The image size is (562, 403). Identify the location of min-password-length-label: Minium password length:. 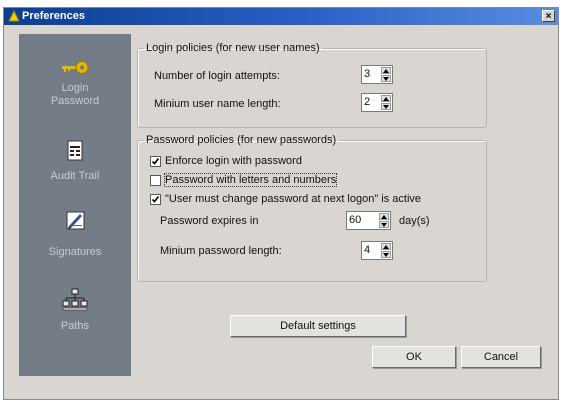
(221, 251).